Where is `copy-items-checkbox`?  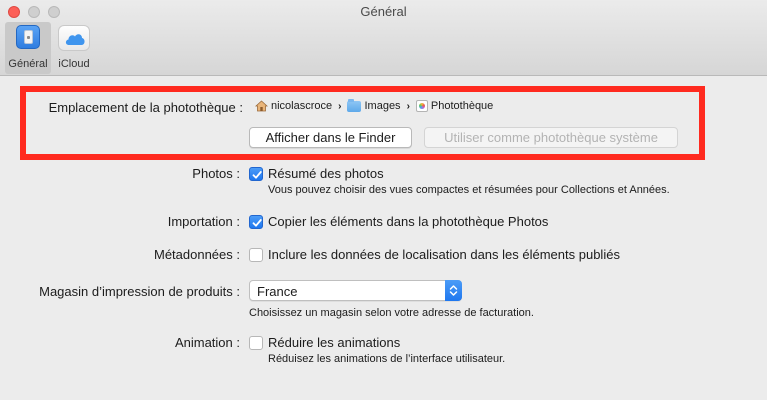
copy-items-checkbox is located at coordinates (256, 222).